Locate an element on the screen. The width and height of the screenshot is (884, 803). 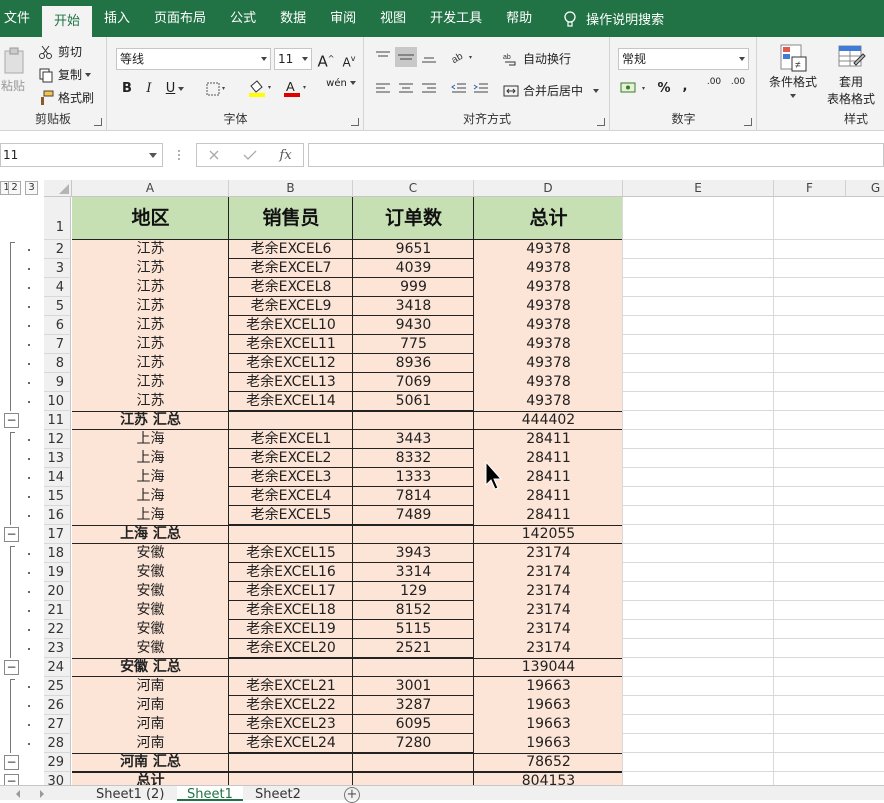
row-header: 27 is located at coordinates (57, 724).